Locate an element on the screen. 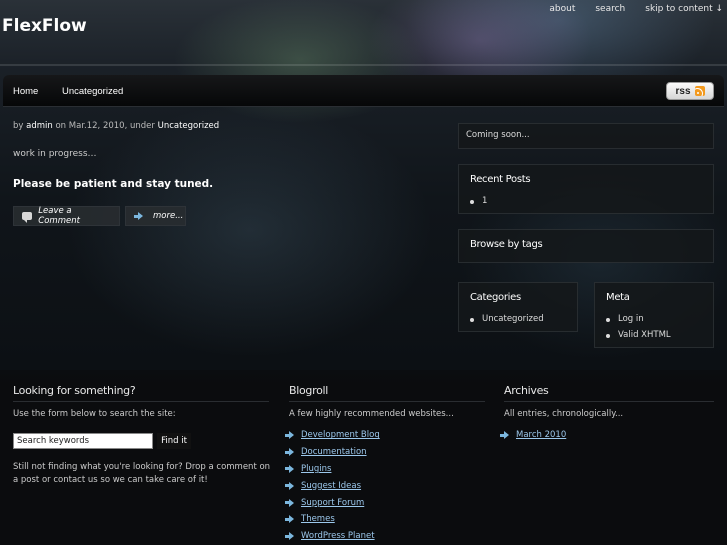 Image resolution: width=727 pixels, height=545 pixels. blogroll-link: Support Forum is located at coordinates (332, 502).